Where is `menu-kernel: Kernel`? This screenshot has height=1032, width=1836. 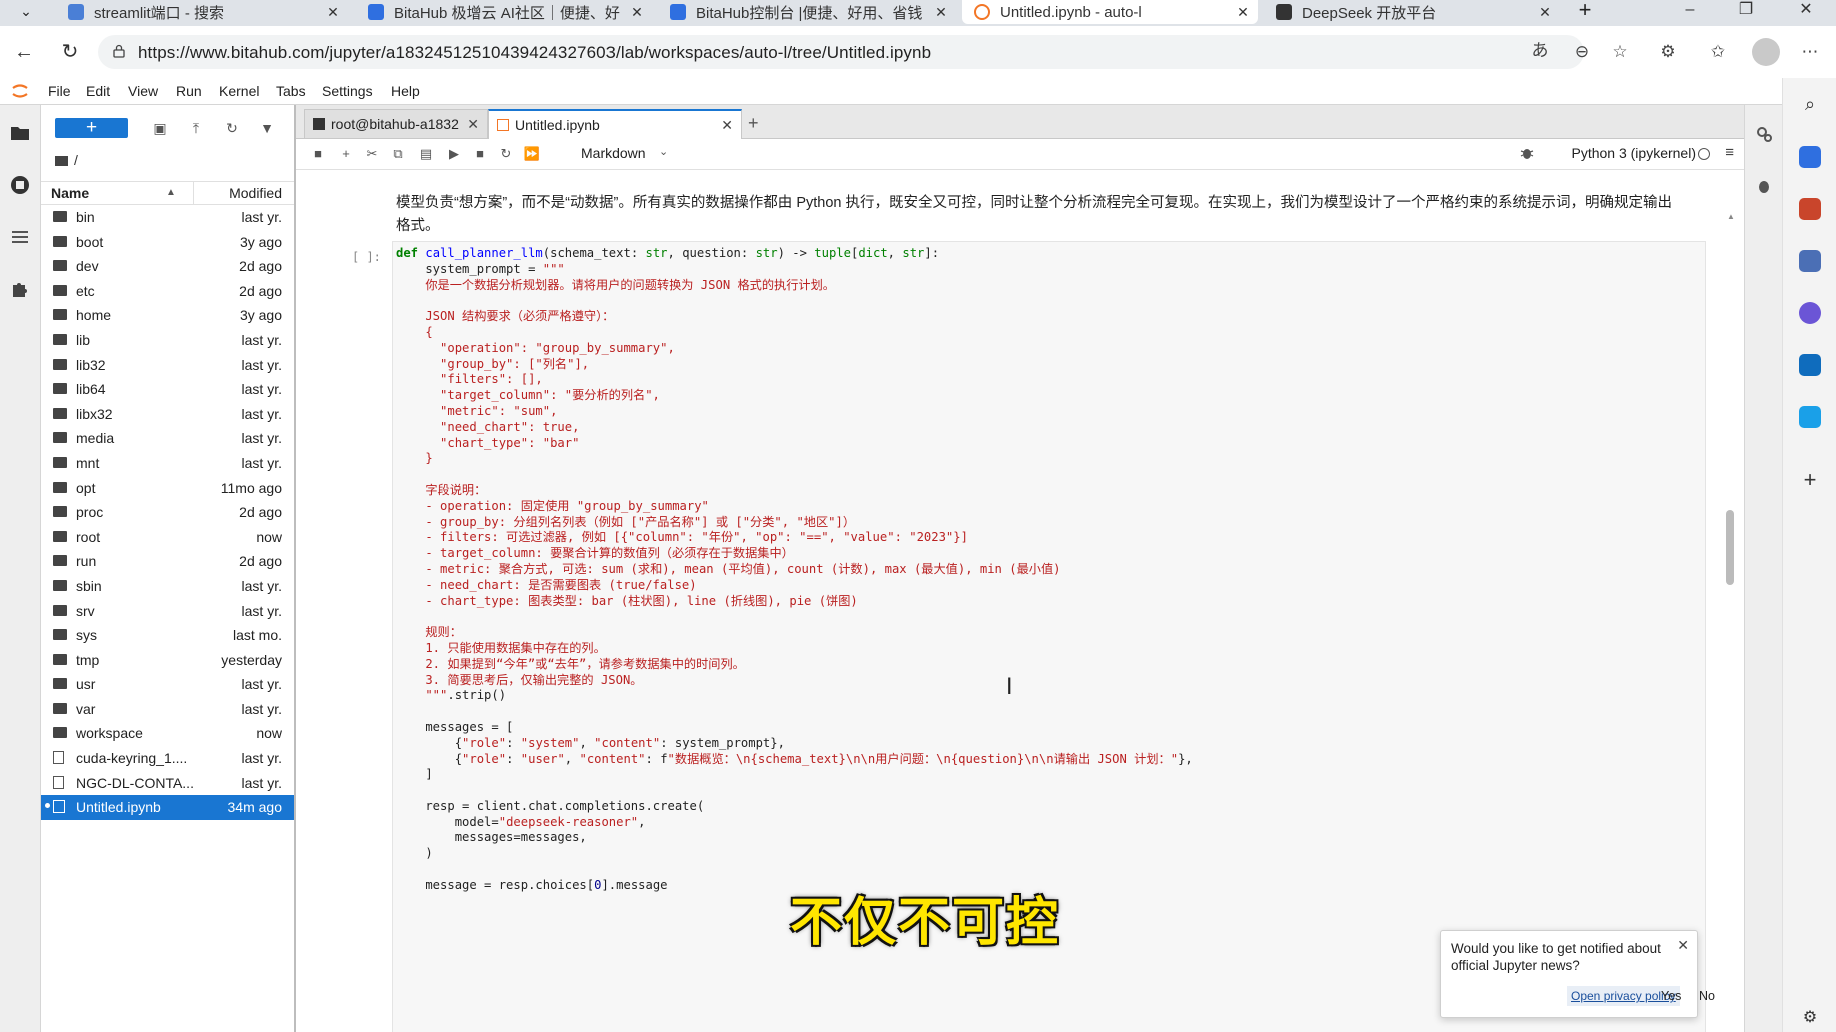
menu-kernel: Kernel is located at coordinates (239, 91).